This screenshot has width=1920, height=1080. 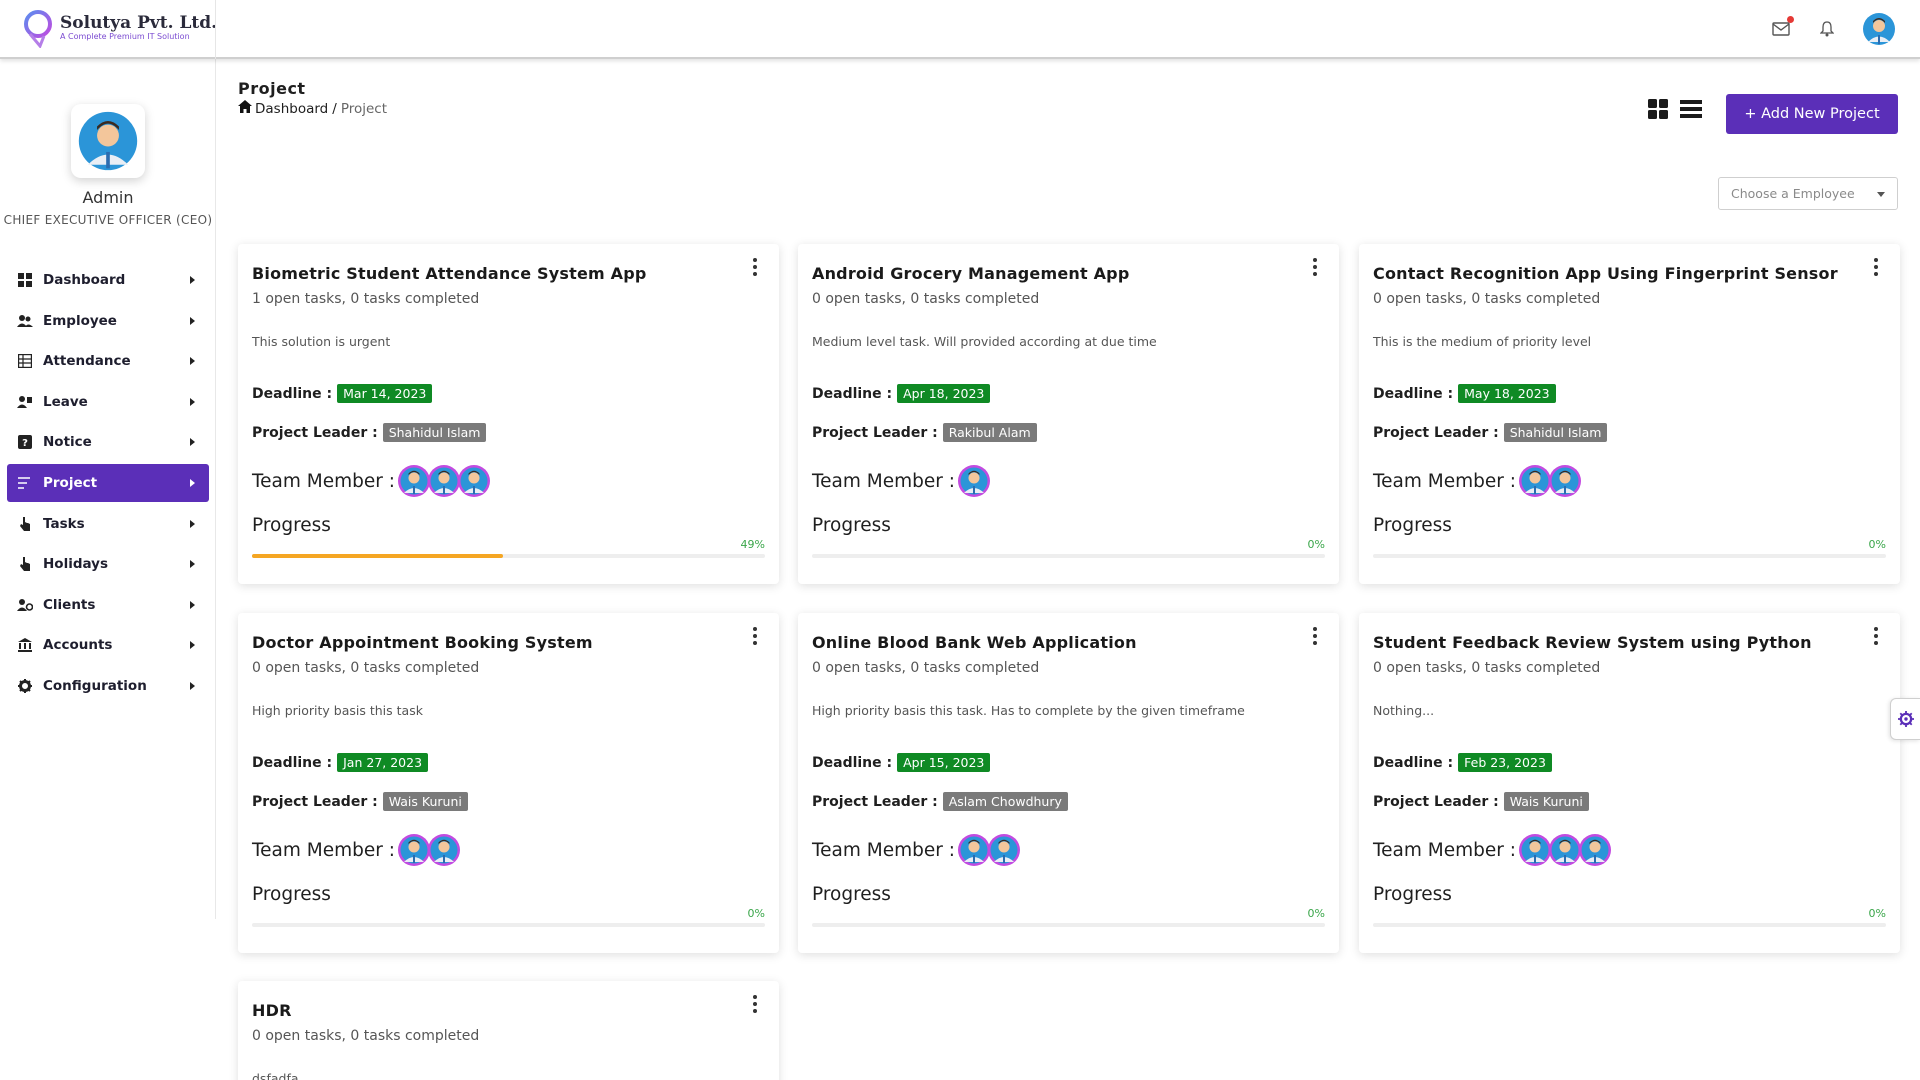 I want to click on breadcrumb-home: Dashboard, so click(x=291, y=109).